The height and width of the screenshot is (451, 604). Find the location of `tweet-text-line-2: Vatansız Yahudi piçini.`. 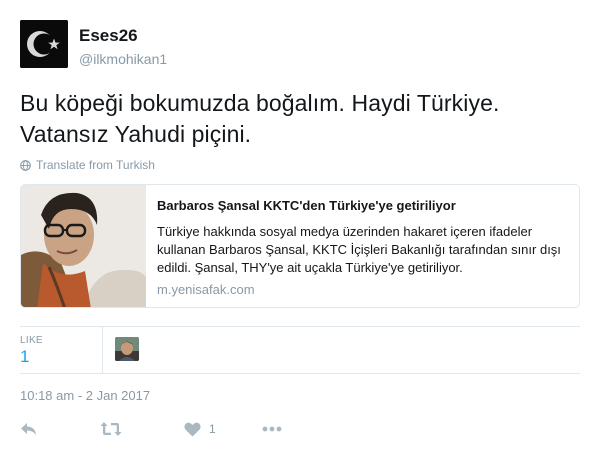

tweet-text-line-2: Vatansız Yahudi piçini. is located at coordinates (136, 134).